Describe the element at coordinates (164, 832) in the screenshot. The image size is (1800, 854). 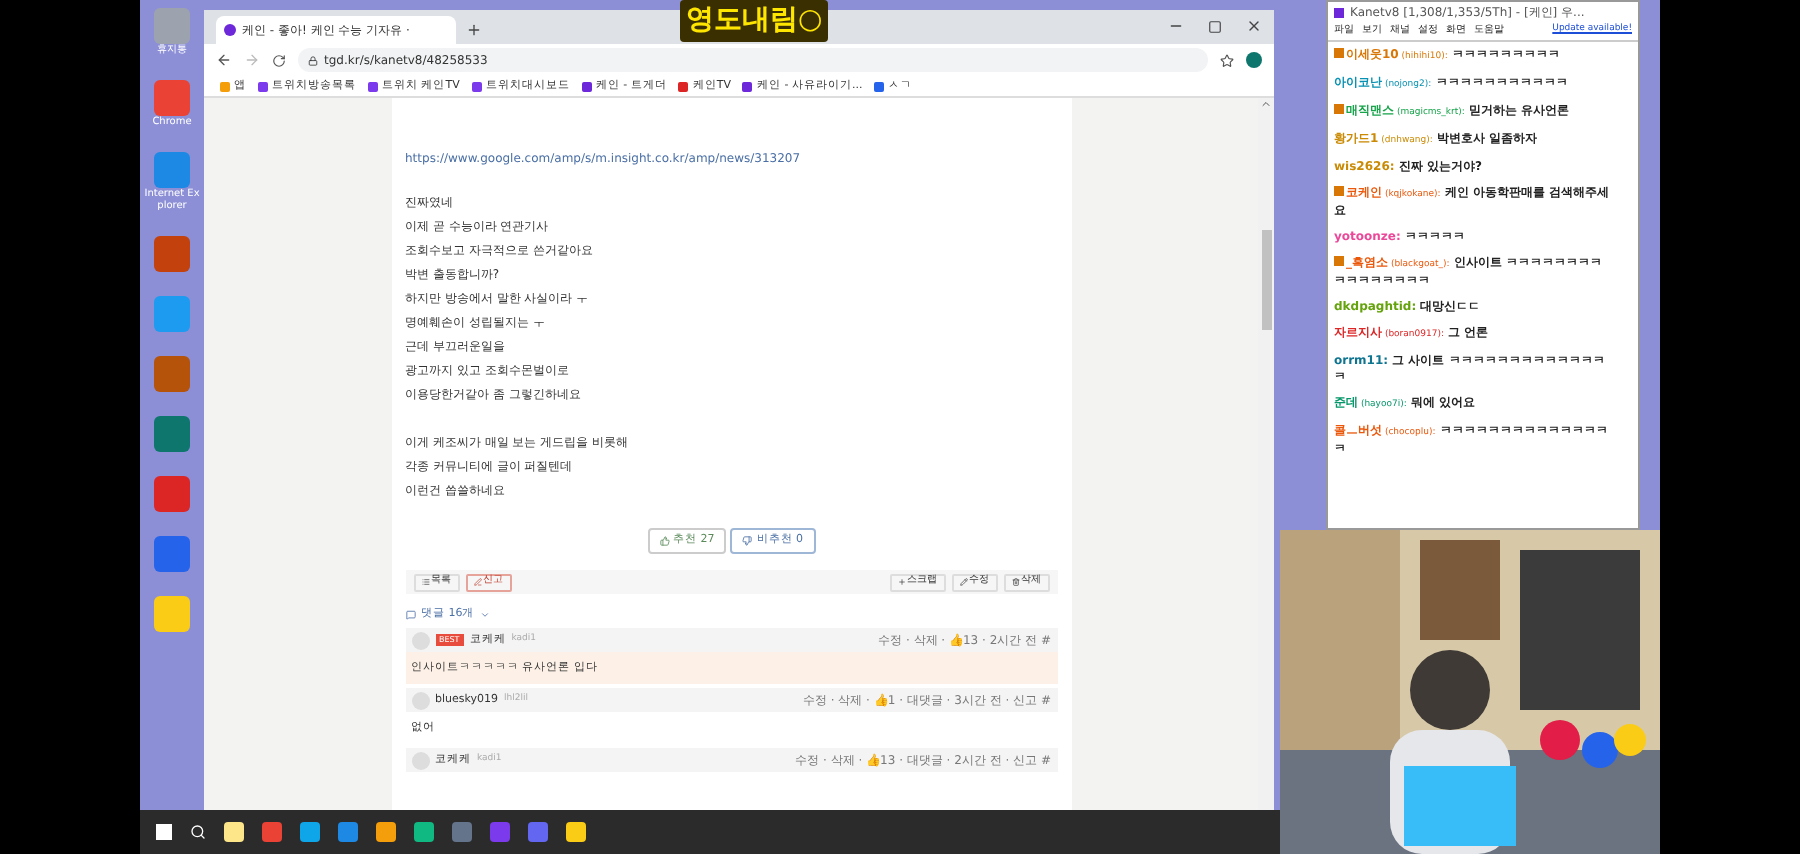
I see `start-button` at that location.